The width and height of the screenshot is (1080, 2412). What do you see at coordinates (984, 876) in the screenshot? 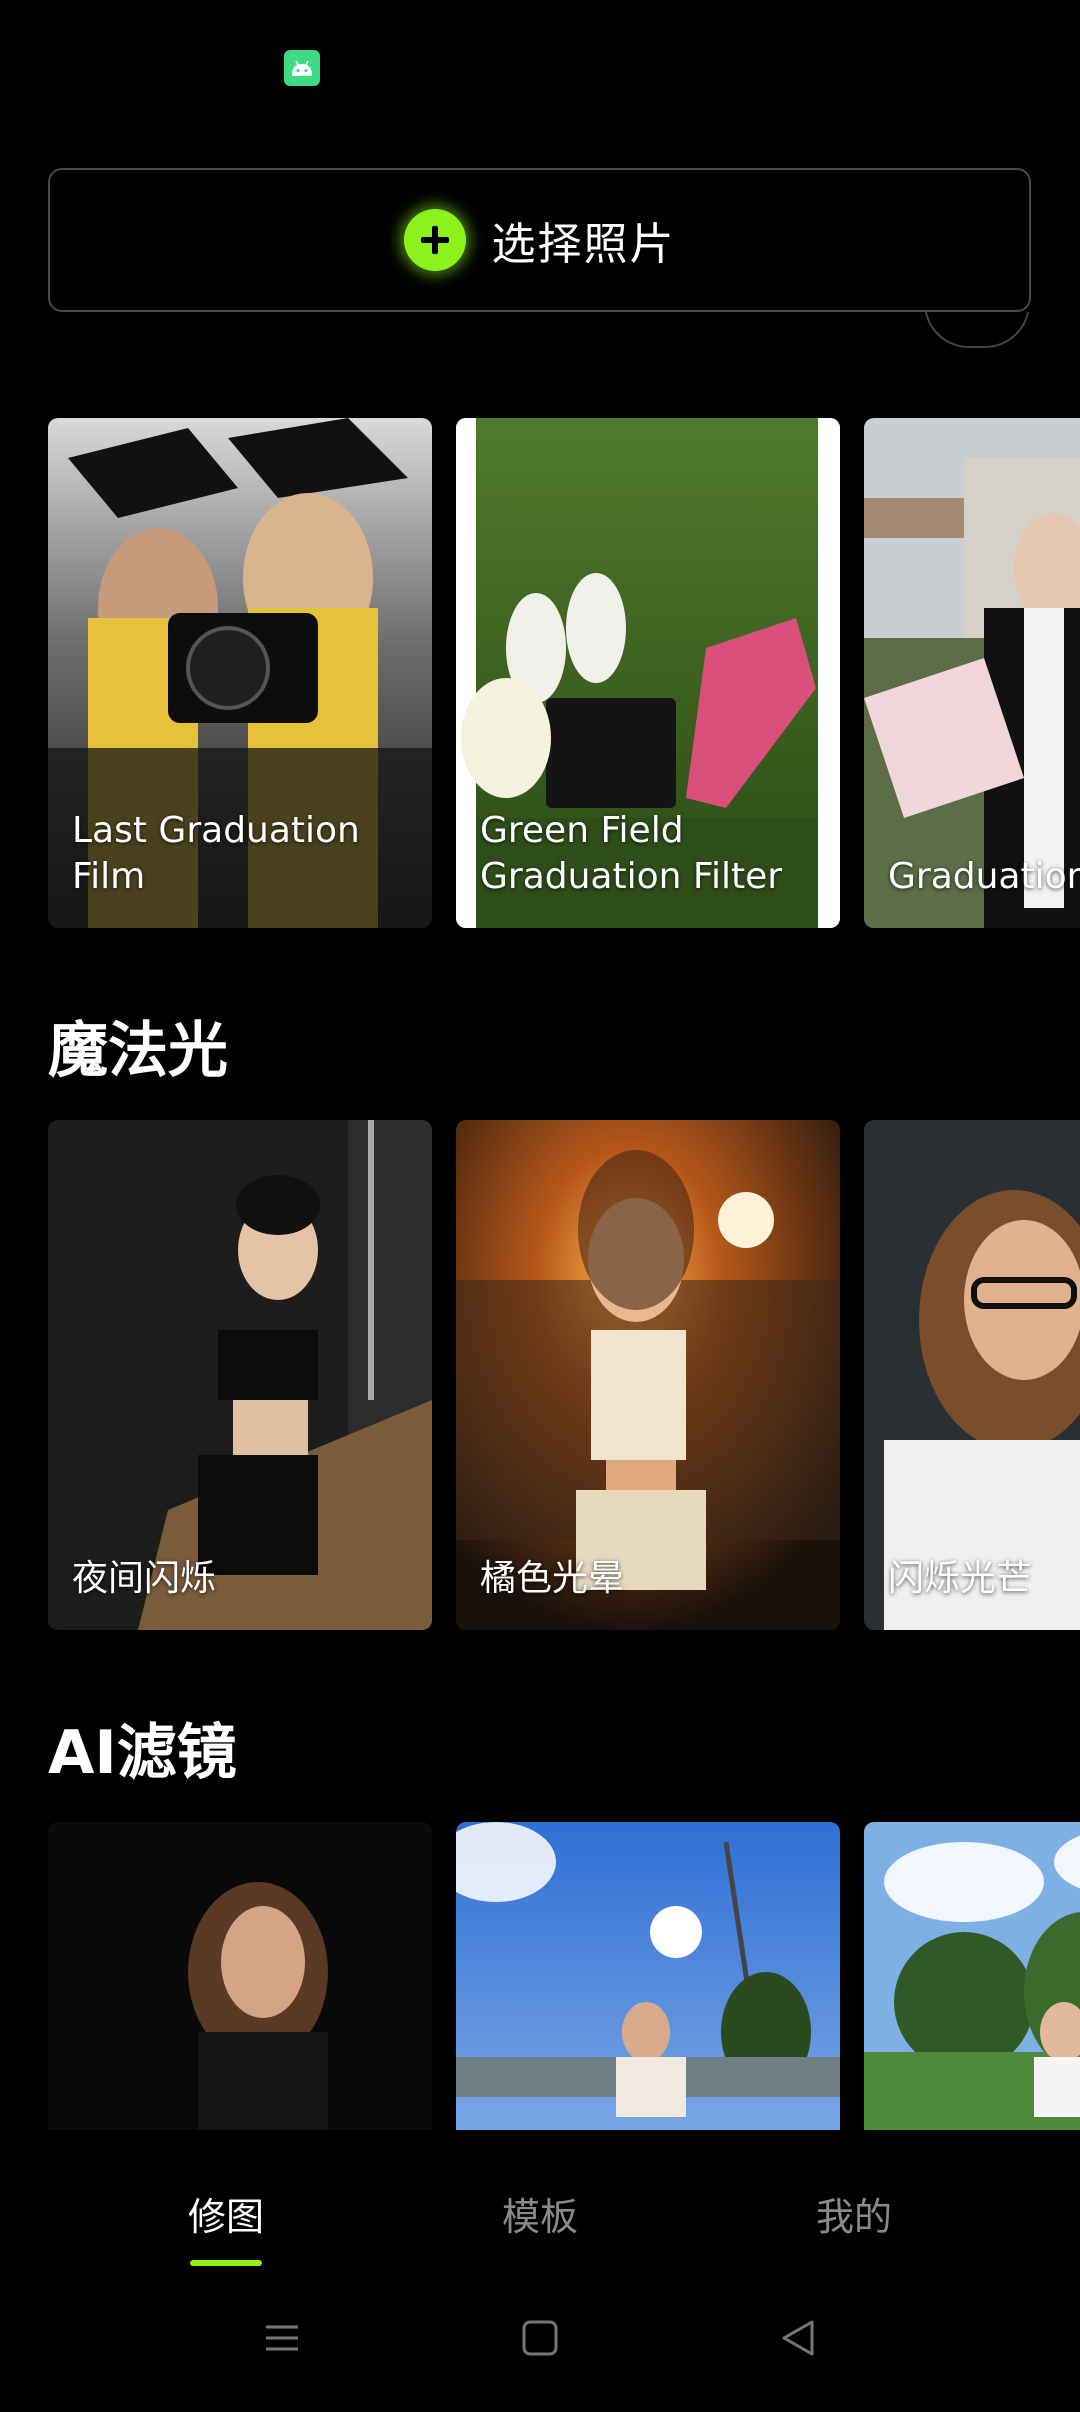
I see `card-caption: Graduation Film` at bounding box center [984, 876].